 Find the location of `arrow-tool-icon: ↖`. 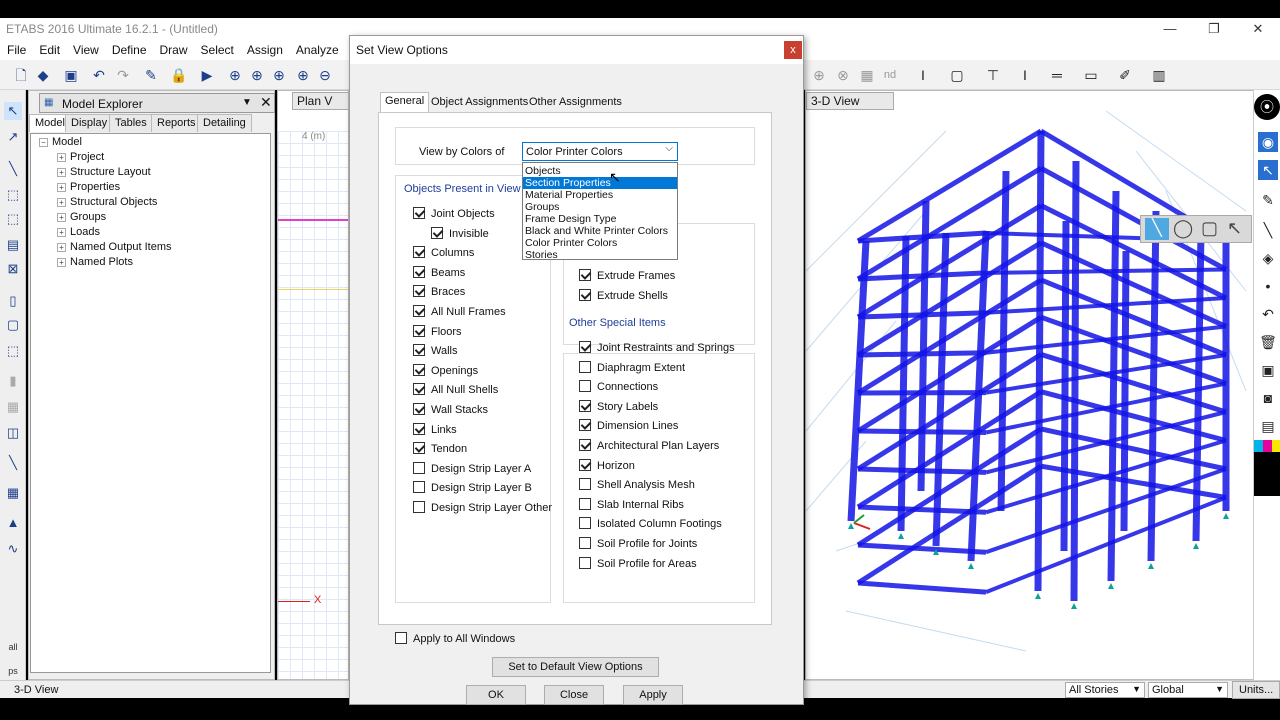

arrow-tool-icon: ↖ is located at coordinates (1234, 228).